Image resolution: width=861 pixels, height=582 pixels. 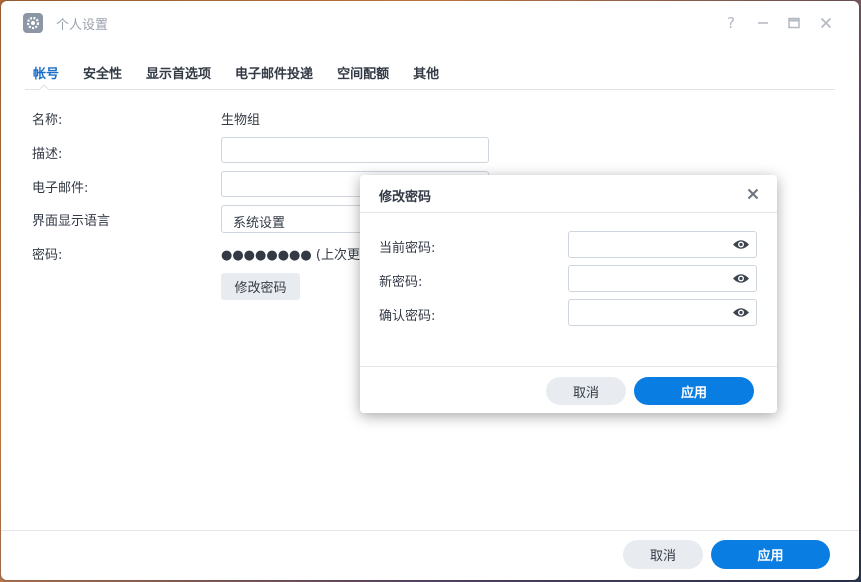 What do you see at coordinates (407, 316) in the screenshot?
I see `confirm-password-label: 确认密码:` at bounding box center [407, 316].